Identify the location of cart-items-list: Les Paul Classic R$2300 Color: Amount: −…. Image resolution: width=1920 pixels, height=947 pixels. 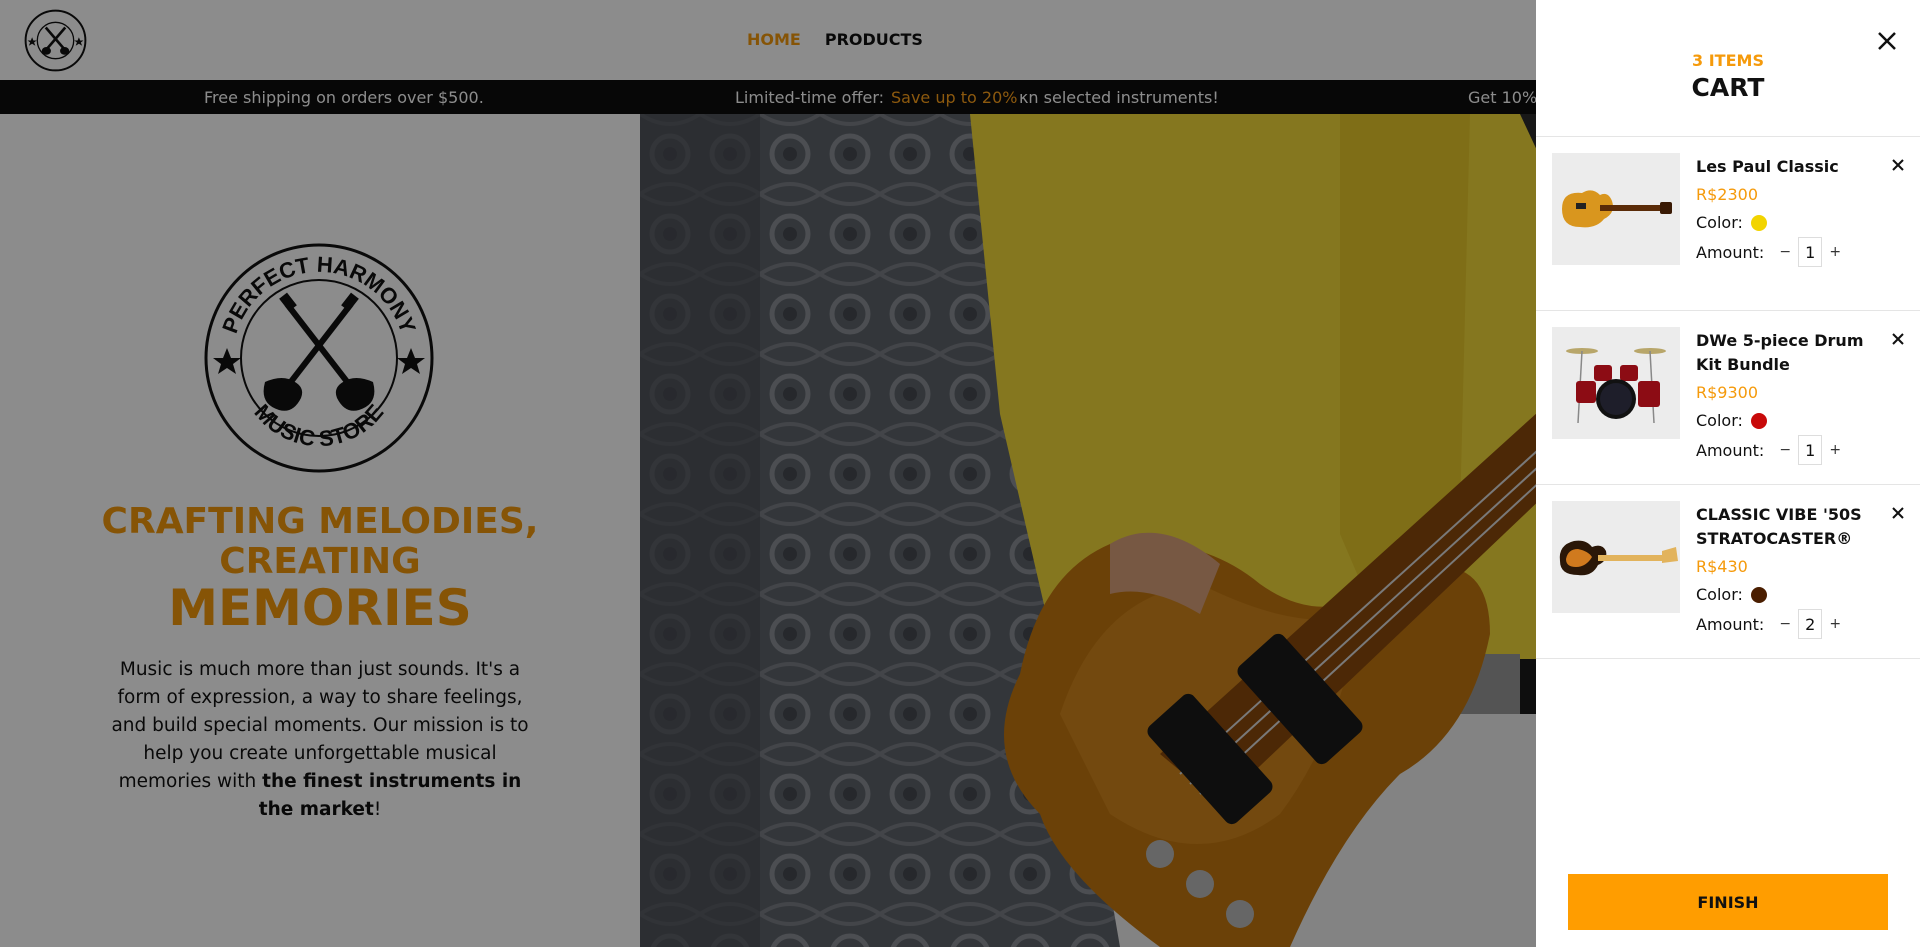
(1728, 397).